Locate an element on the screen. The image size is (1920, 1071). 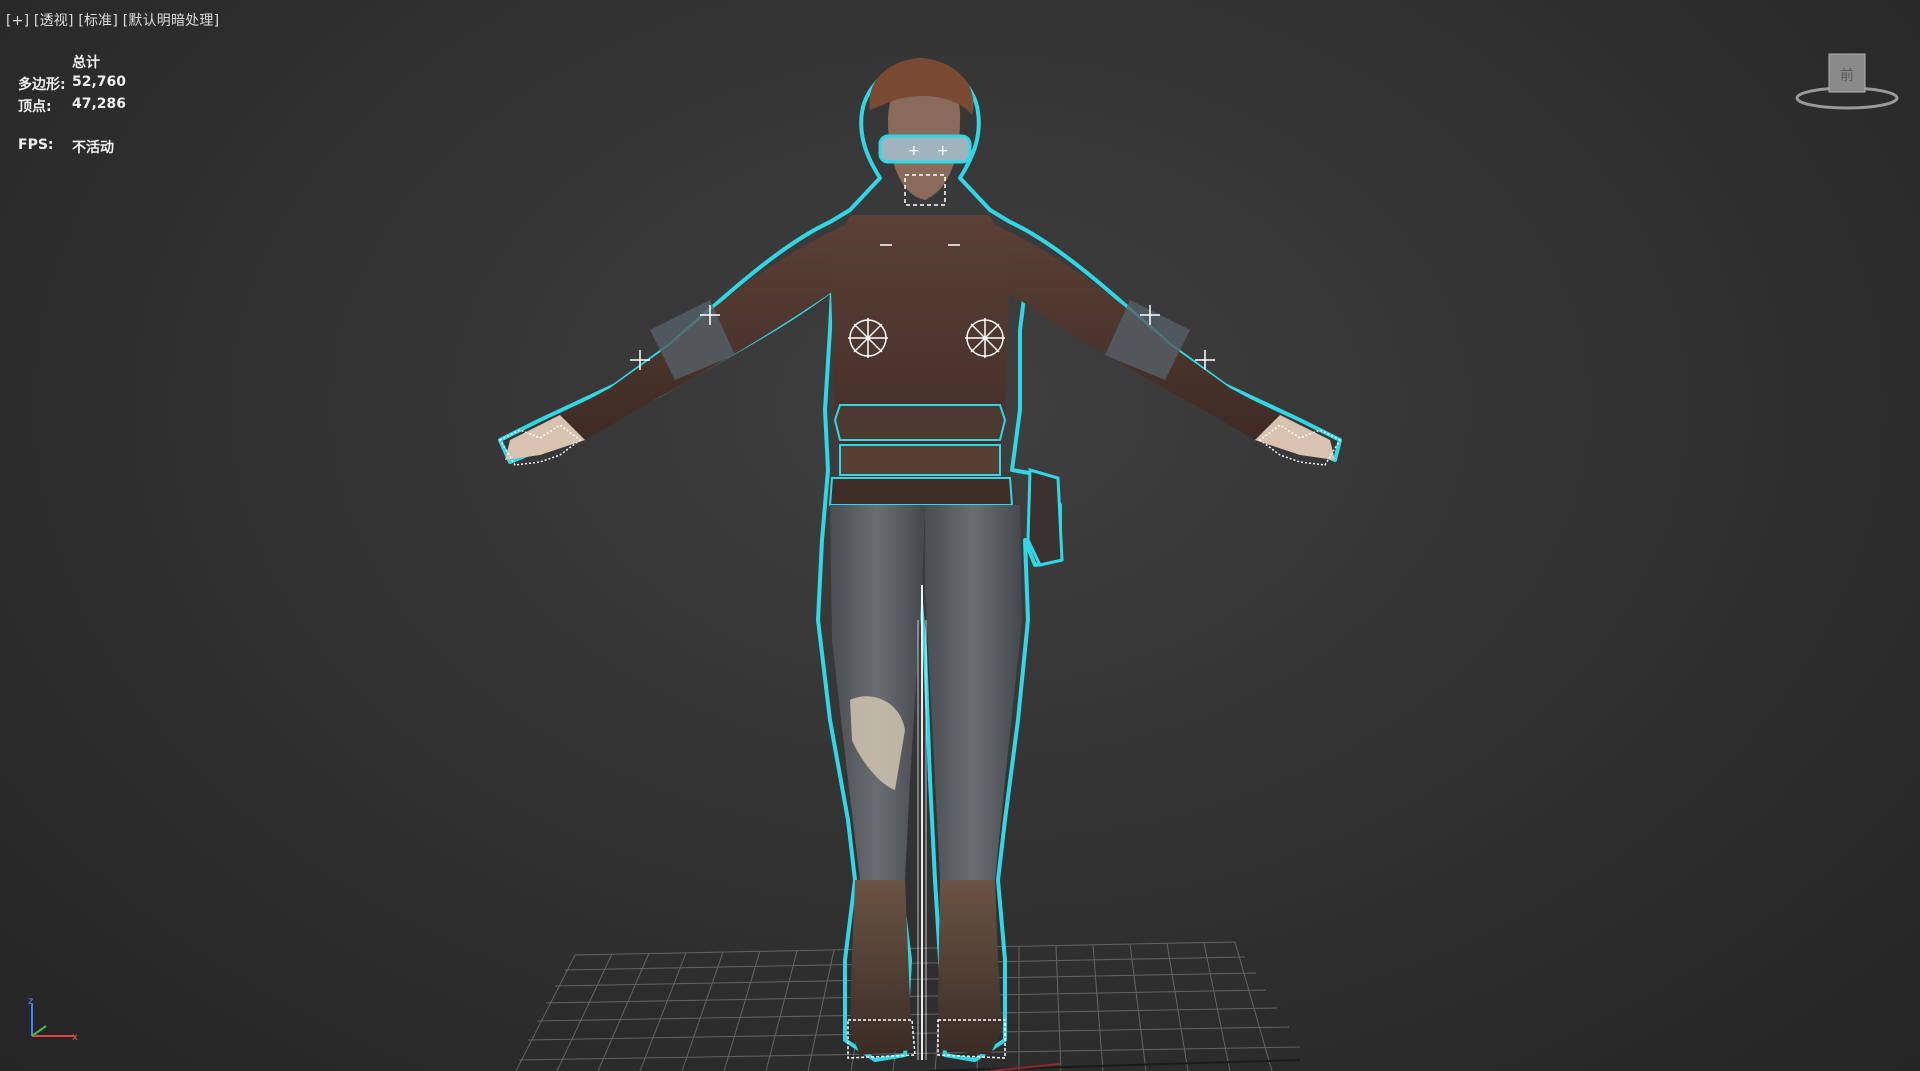
axis-x-label: x is located at coordinates (75, 1037).